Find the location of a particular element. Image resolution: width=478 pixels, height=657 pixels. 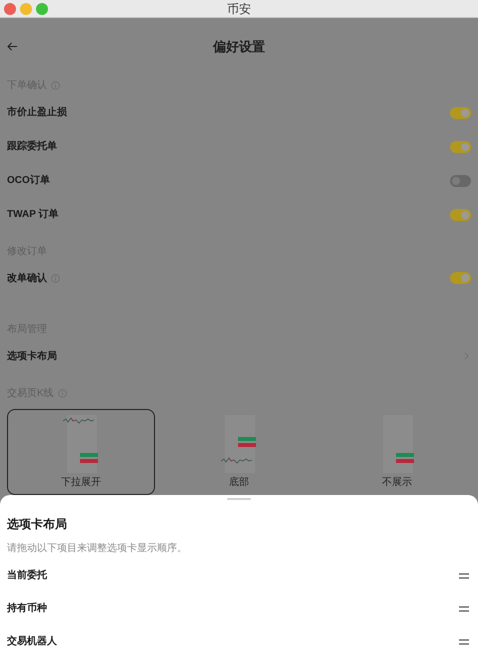

tab-item-label: 持有币种 is located at coordinates (27, 609).